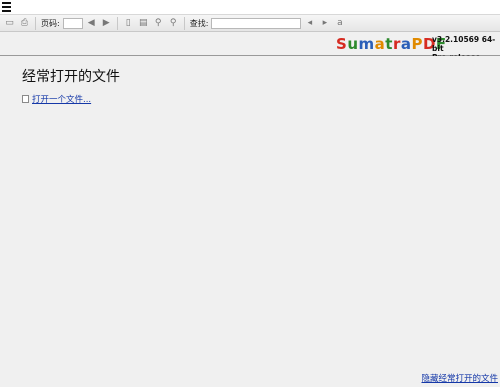 This screenshot has width=500, height=387. Describe the element at coordinates (91, 23) in the screenshot. I see `prev-page-icon: ◀` at that location.